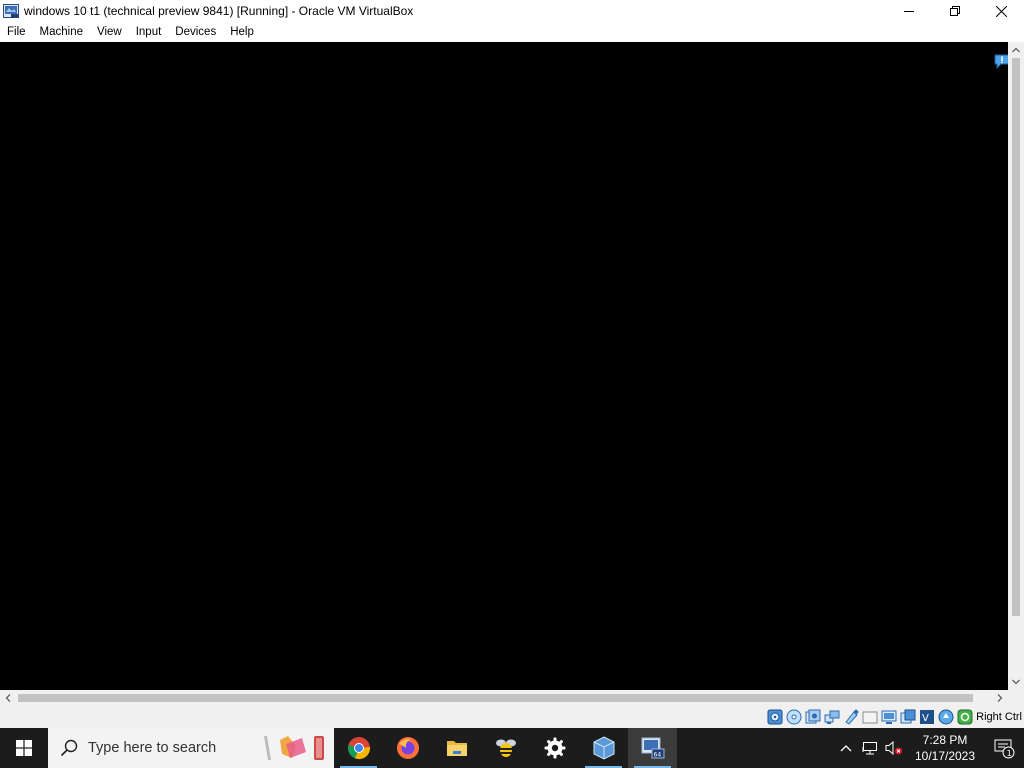 The height and width of the screenshot is (768, 1024). I want to click on speaker-muted-icon, so click(893, 748).